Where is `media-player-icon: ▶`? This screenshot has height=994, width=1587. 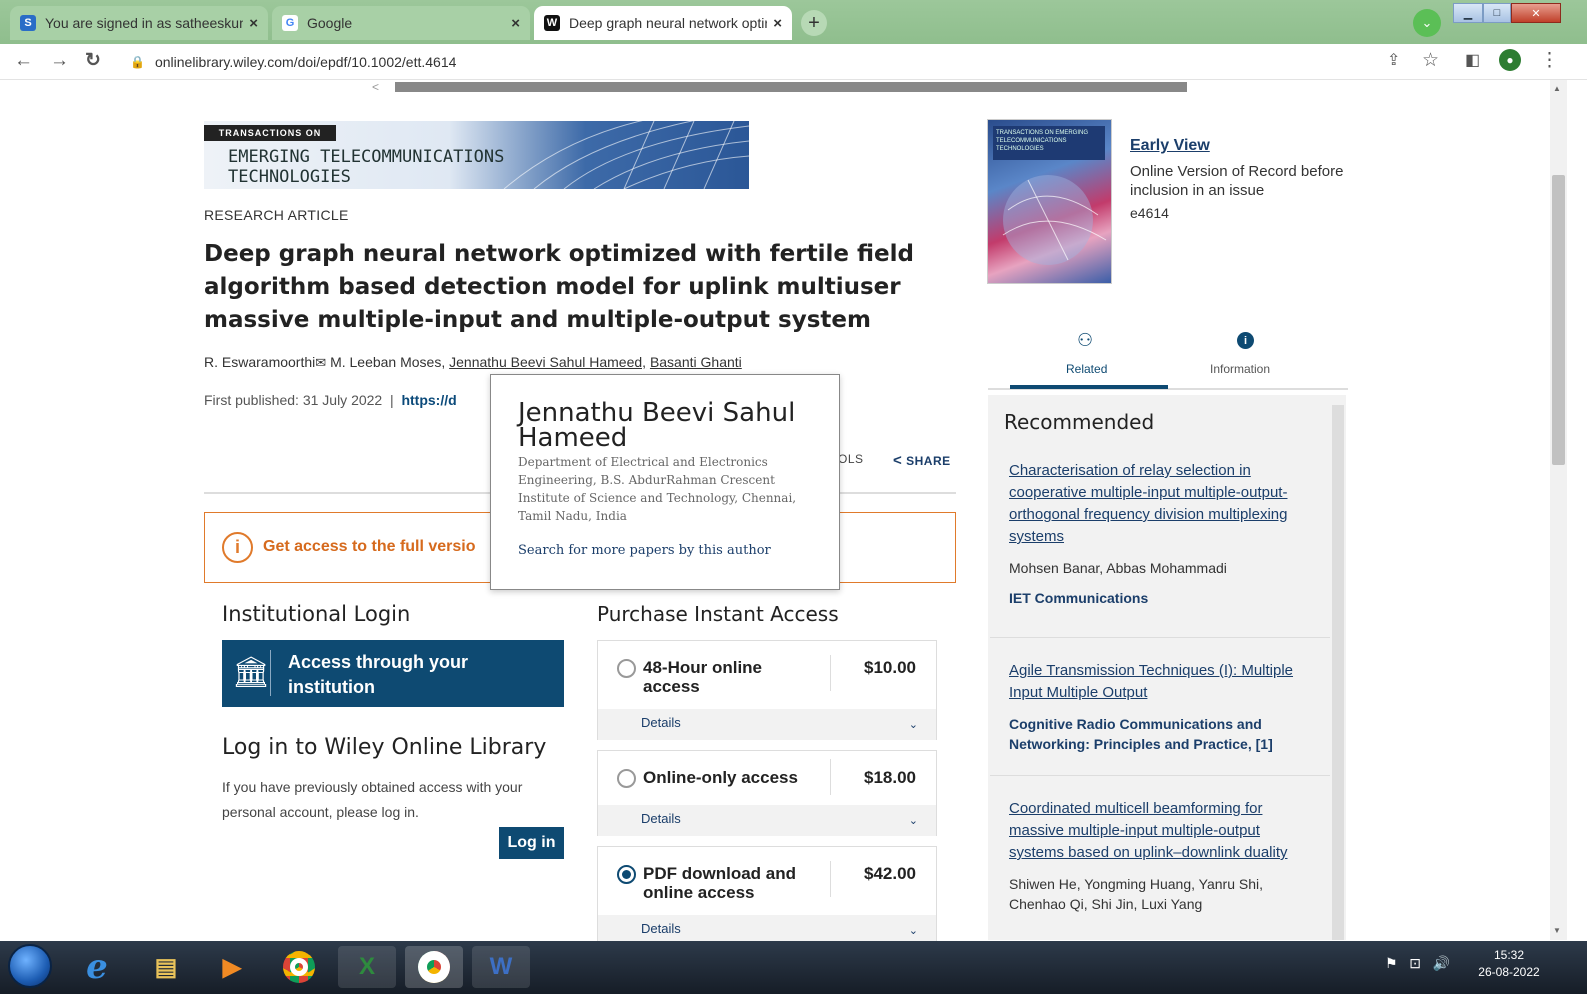
media-player-icon: ▶ is located at coordinates (232, 967).